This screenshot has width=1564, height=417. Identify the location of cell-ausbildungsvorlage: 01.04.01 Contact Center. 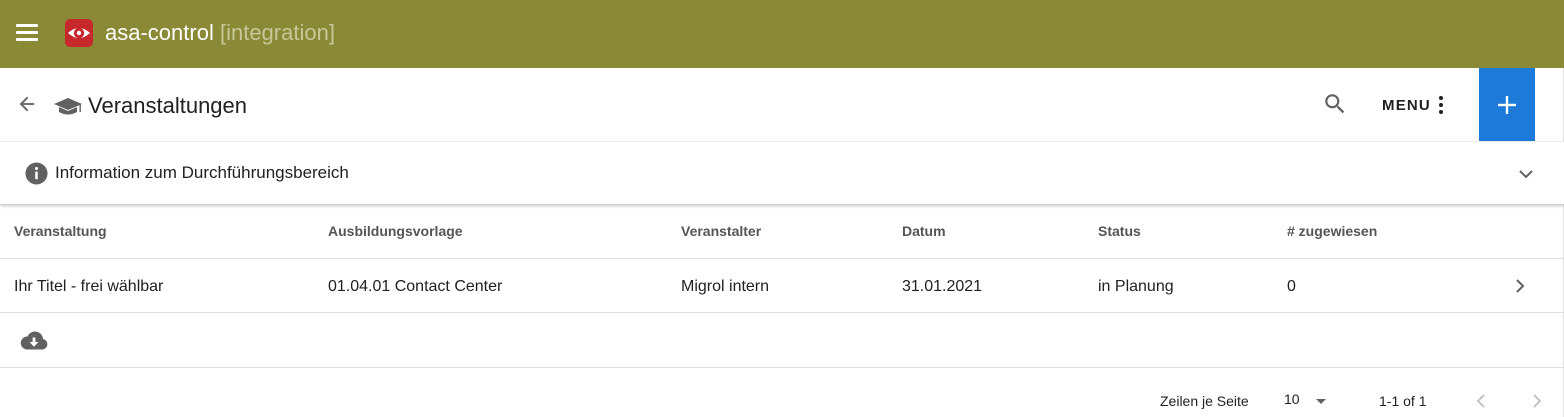
(415, 286).